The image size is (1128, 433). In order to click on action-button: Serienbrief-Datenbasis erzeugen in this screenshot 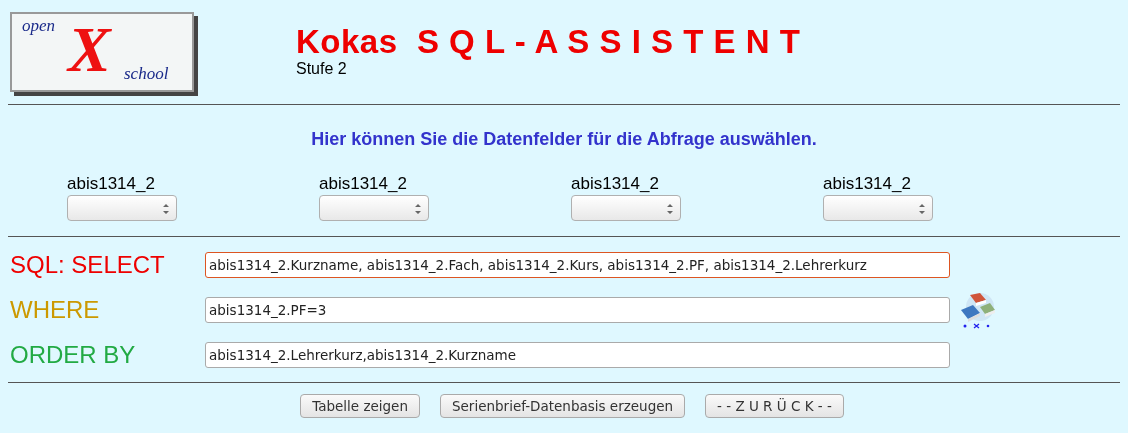, I will do `click(562, 406)`.